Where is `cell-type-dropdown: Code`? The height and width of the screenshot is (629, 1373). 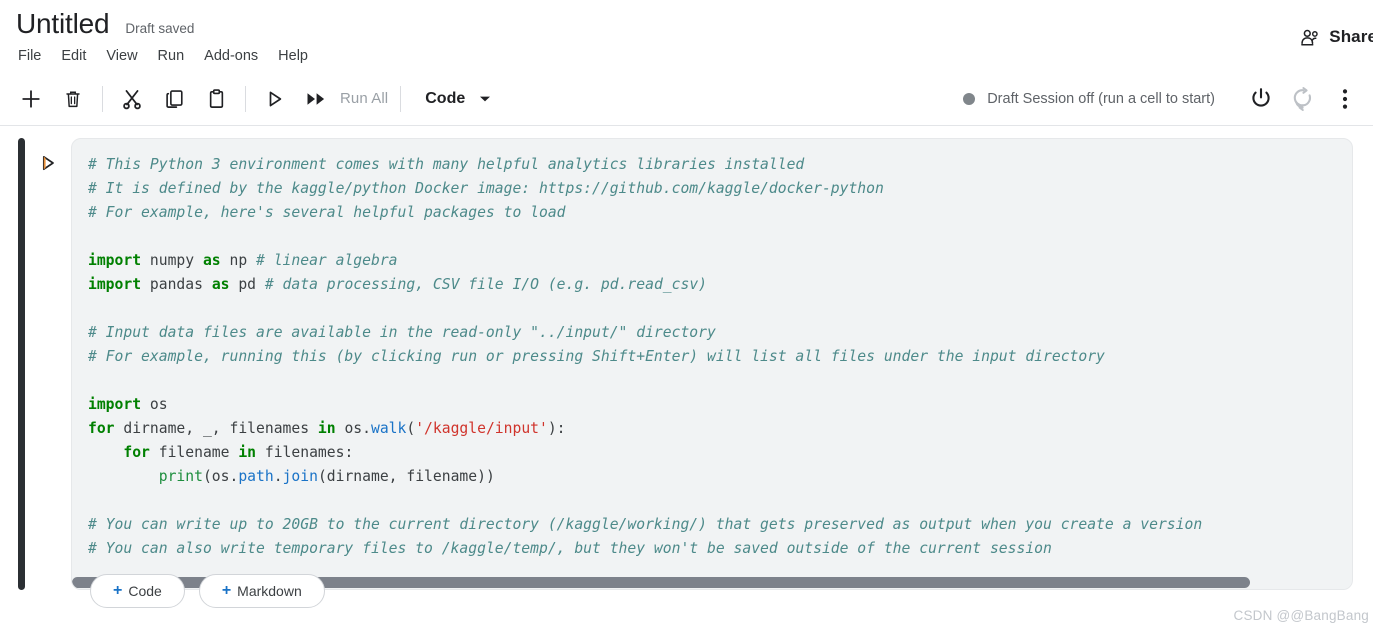
cell-type-dropdown: Code is located at coordinates (458, 99).